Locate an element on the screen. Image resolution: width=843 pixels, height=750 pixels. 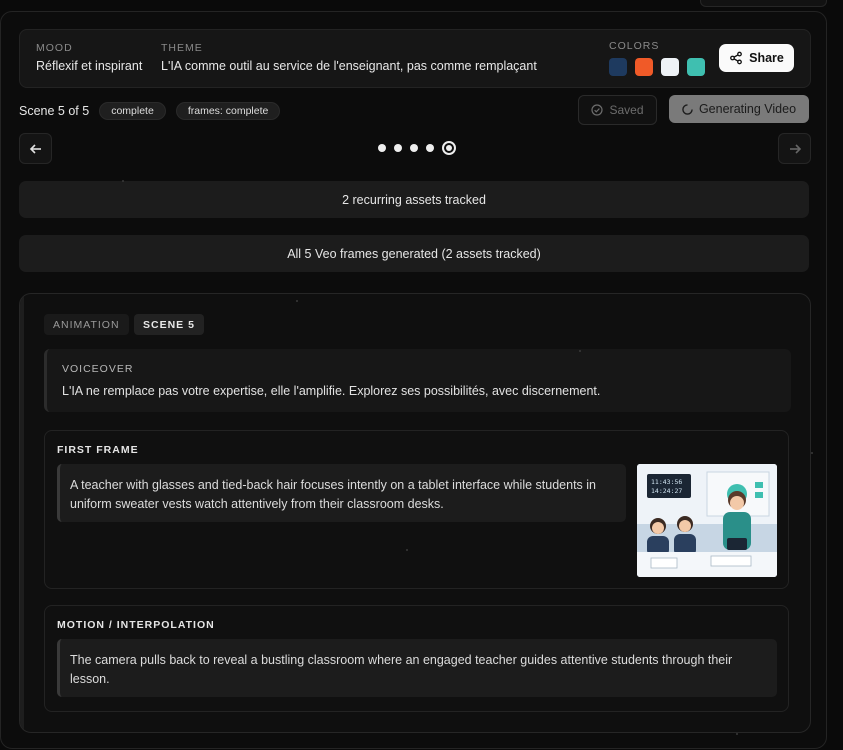
mood-group: MOOD Réflexif et inspirant is located at coordinates (89, 57).